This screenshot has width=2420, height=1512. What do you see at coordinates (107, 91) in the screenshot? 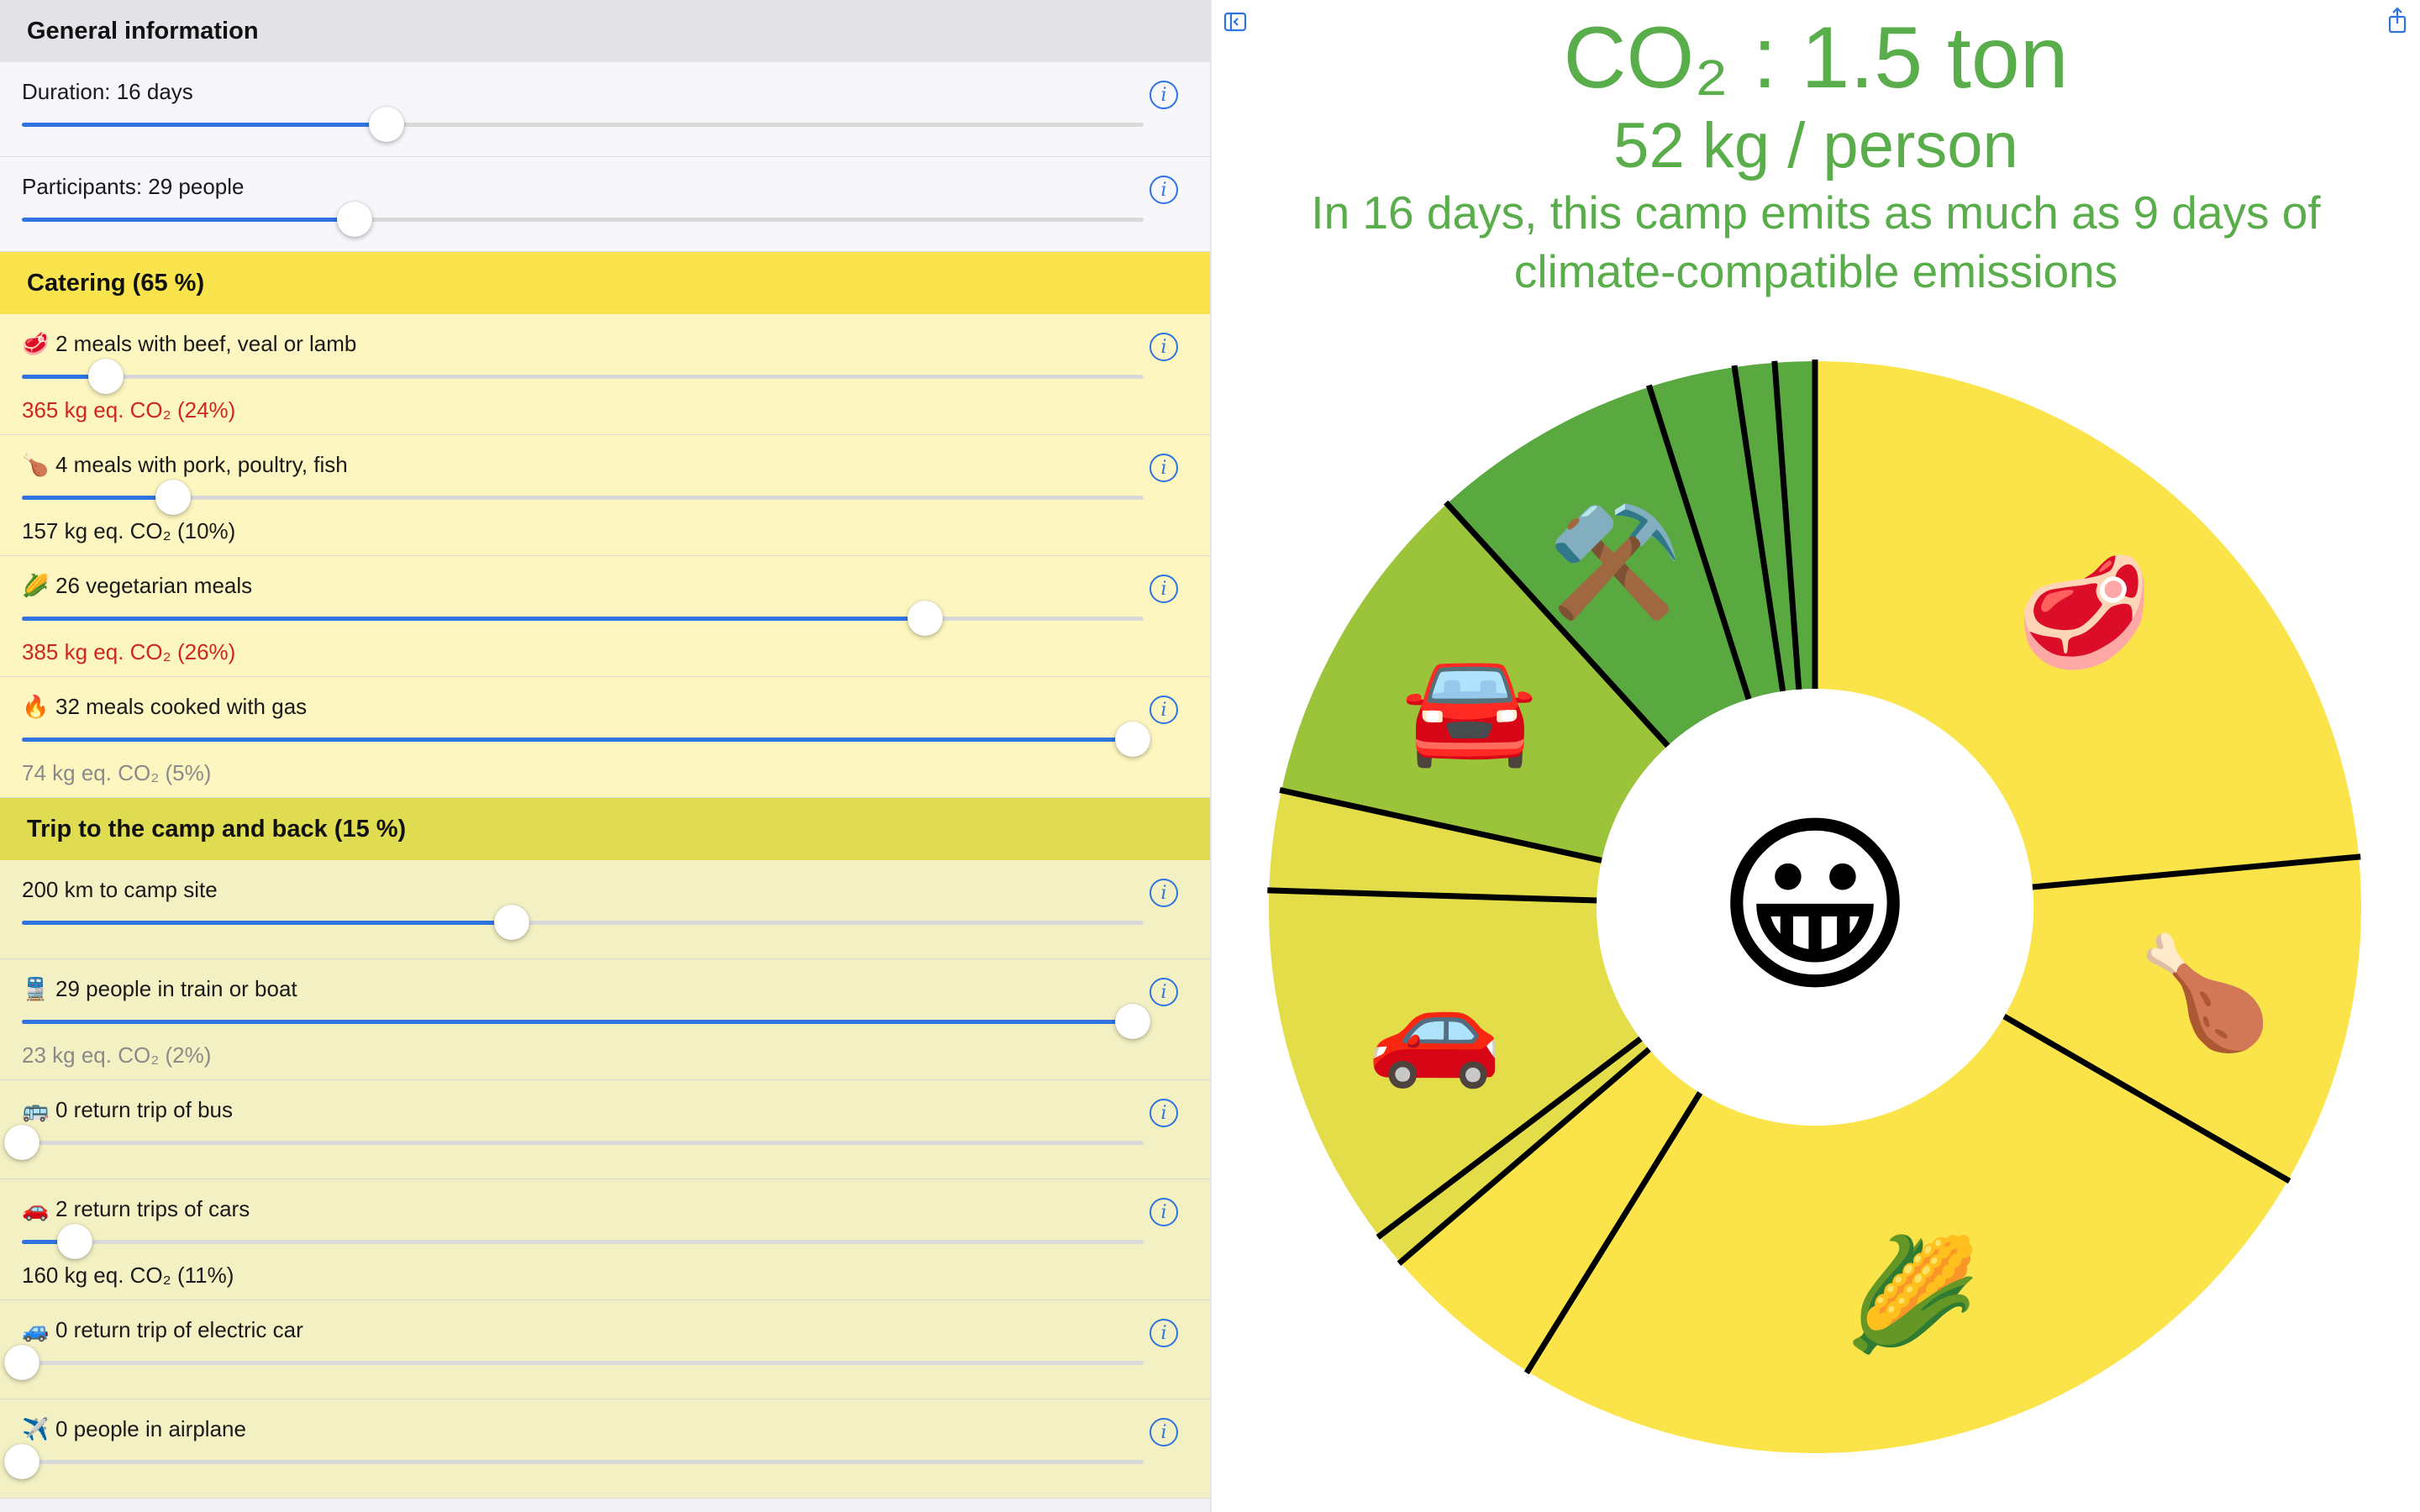
I see `setting-label: Duration: 16 days` at bounding box center [107, 91].